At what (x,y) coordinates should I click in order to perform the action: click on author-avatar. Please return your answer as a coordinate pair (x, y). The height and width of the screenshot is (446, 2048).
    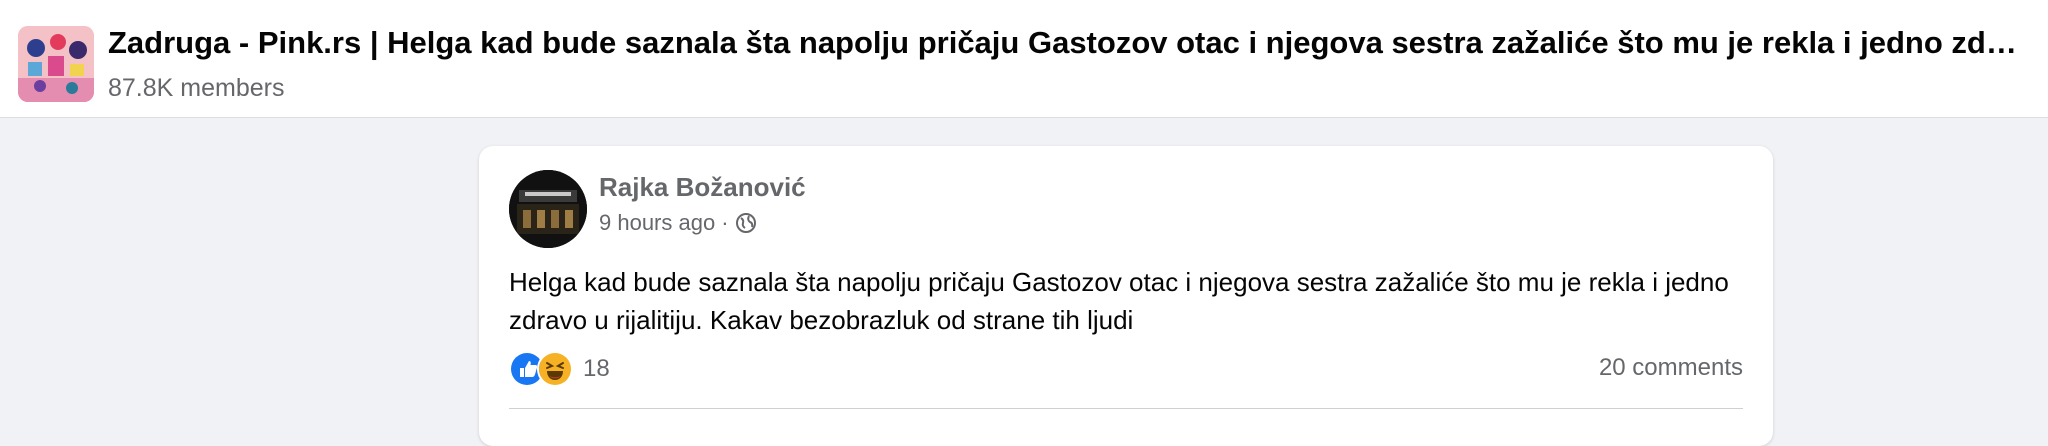
    Looking at the image, I should click on (548, 209).